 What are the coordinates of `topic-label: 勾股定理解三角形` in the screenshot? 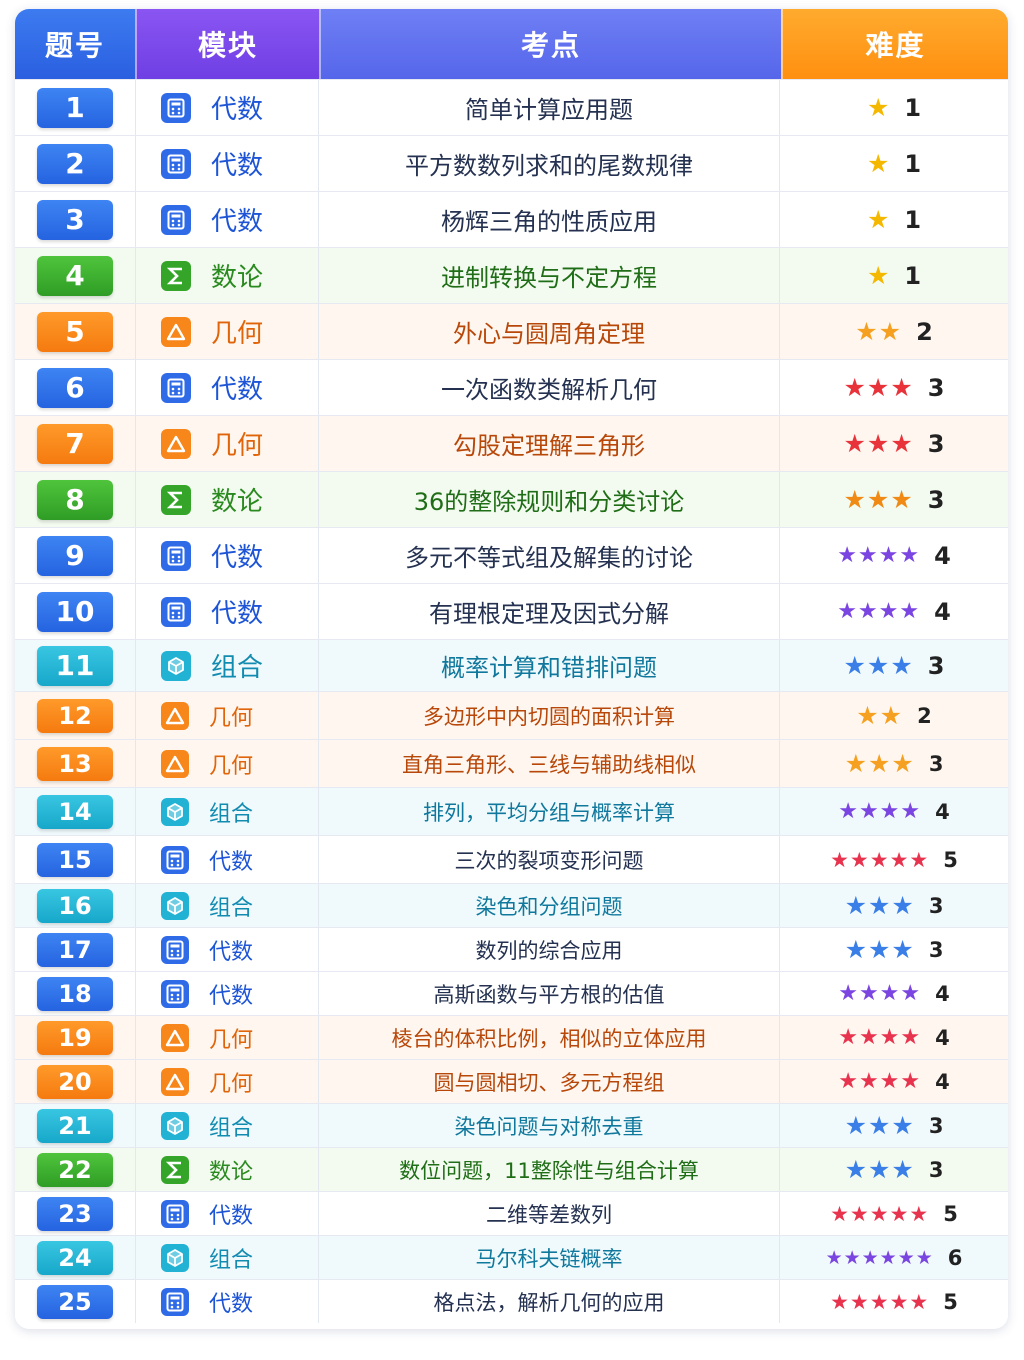 It's located at (549, 446).